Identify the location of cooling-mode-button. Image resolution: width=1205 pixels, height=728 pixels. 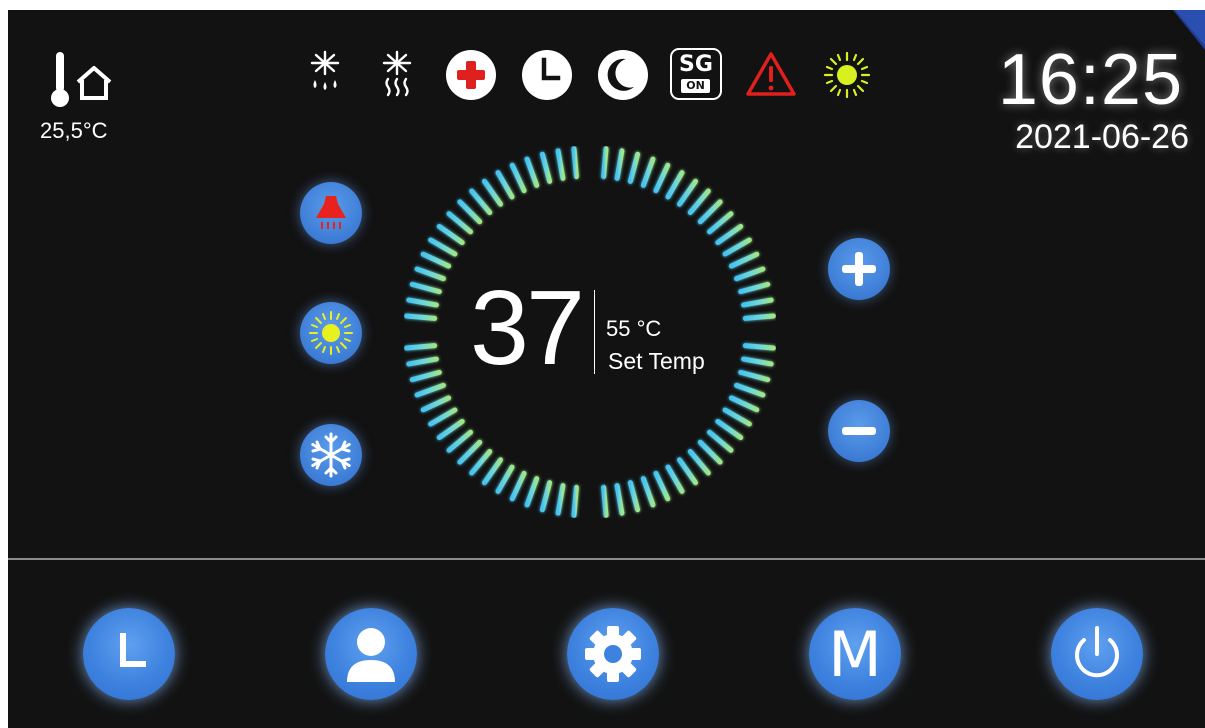
(331, 455).